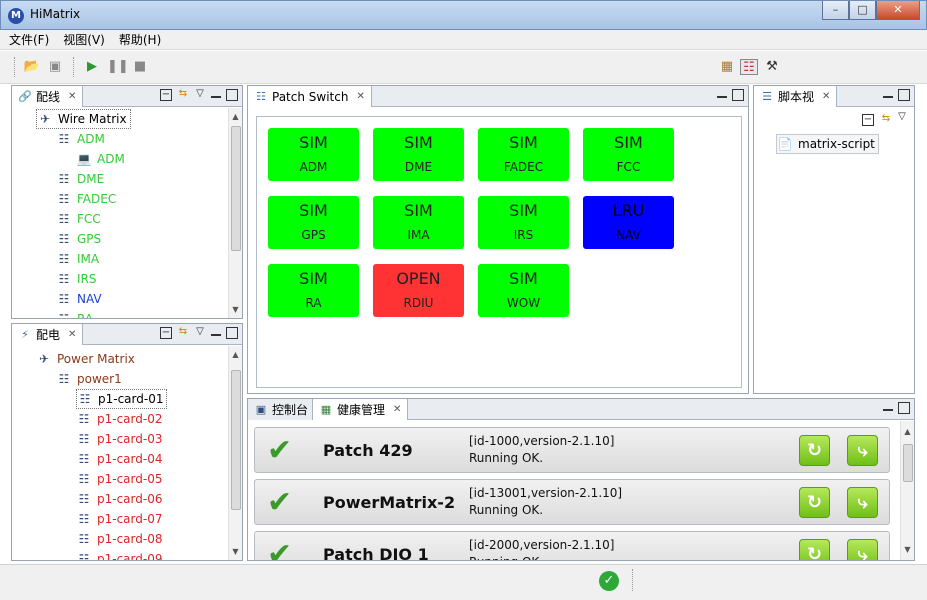  What do you see at coordinates (76, 279) in the screenshot?
I see `tree-item-wire: ☷ IRS` at bounding box center [76, 279].